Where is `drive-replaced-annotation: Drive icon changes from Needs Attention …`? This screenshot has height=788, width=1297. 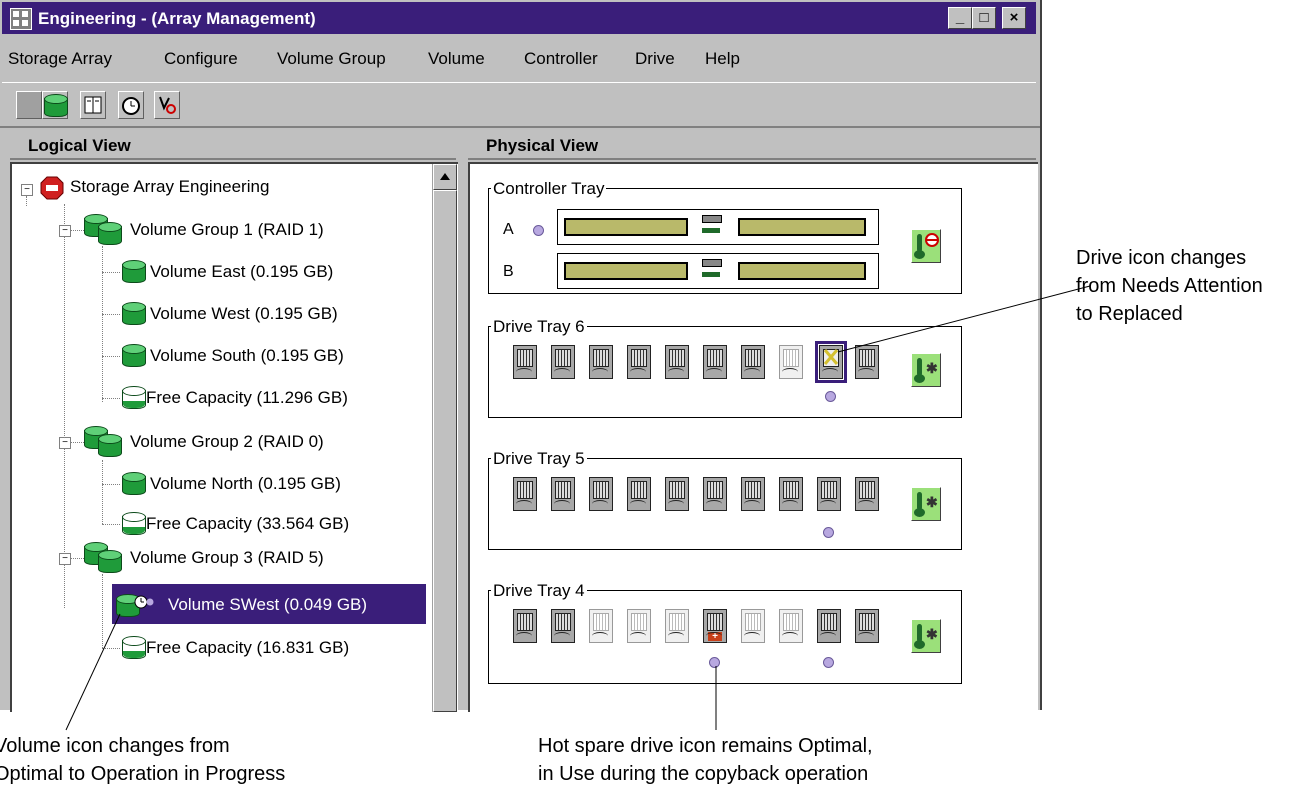 drive-replaced-annotation: Drive icon changes from Needs Attention … is located at coordinates (1169, 286).